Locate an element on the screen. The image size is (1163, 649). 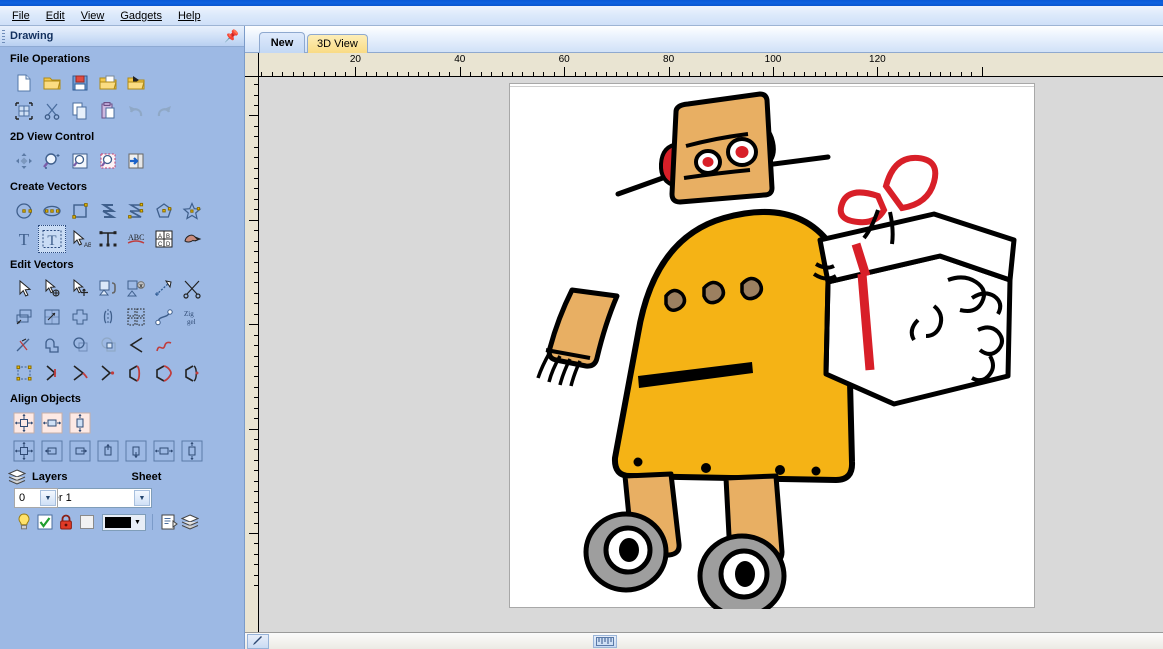
copy-pages-icon is located at coordinates (80, 111).